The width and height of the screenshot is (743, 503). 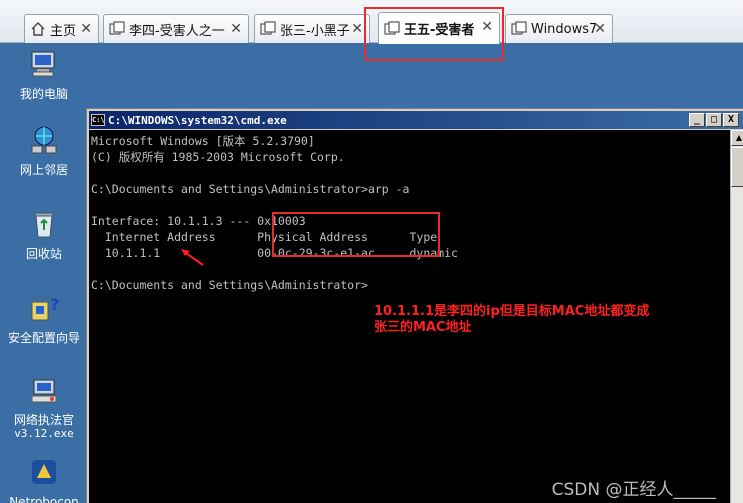 I want to click on tab-label: 张三-小黑子, so click(x=315, y=31).